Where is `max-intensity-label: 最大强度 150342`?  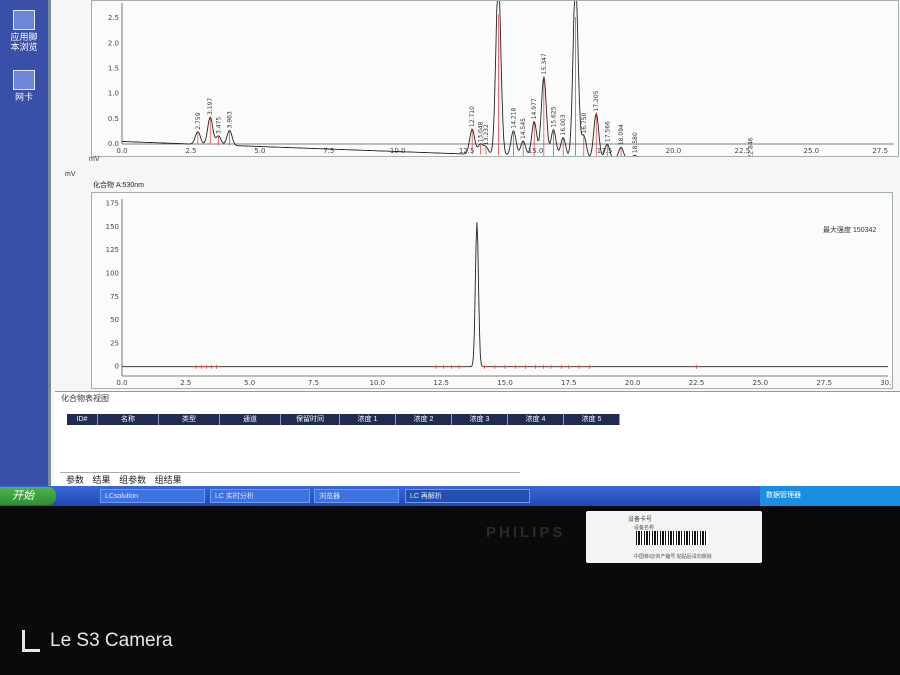
max-intensity-label: 最大强度 150342 is located at coordinates (850, 230).